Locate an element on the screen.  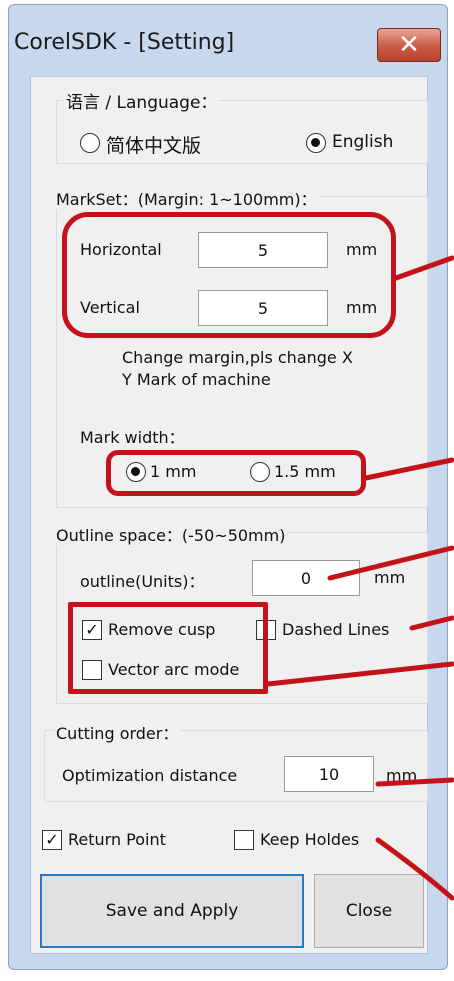
keep-holdes-label: Keep Holdes is located at coordinates (309, 839).